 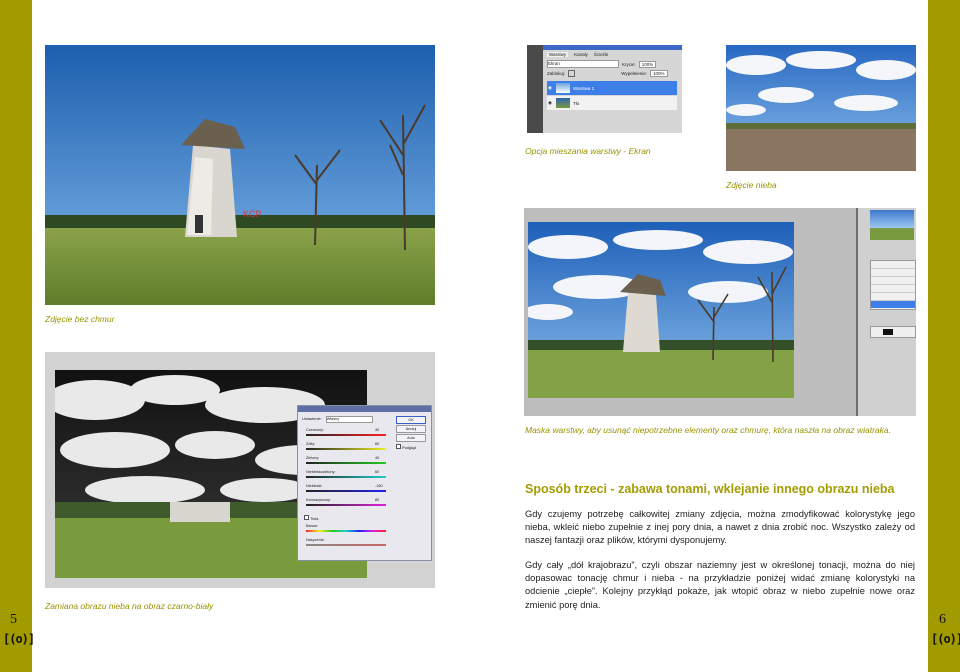 I want to click on blue-value: -160, so click(x=379, y=486).